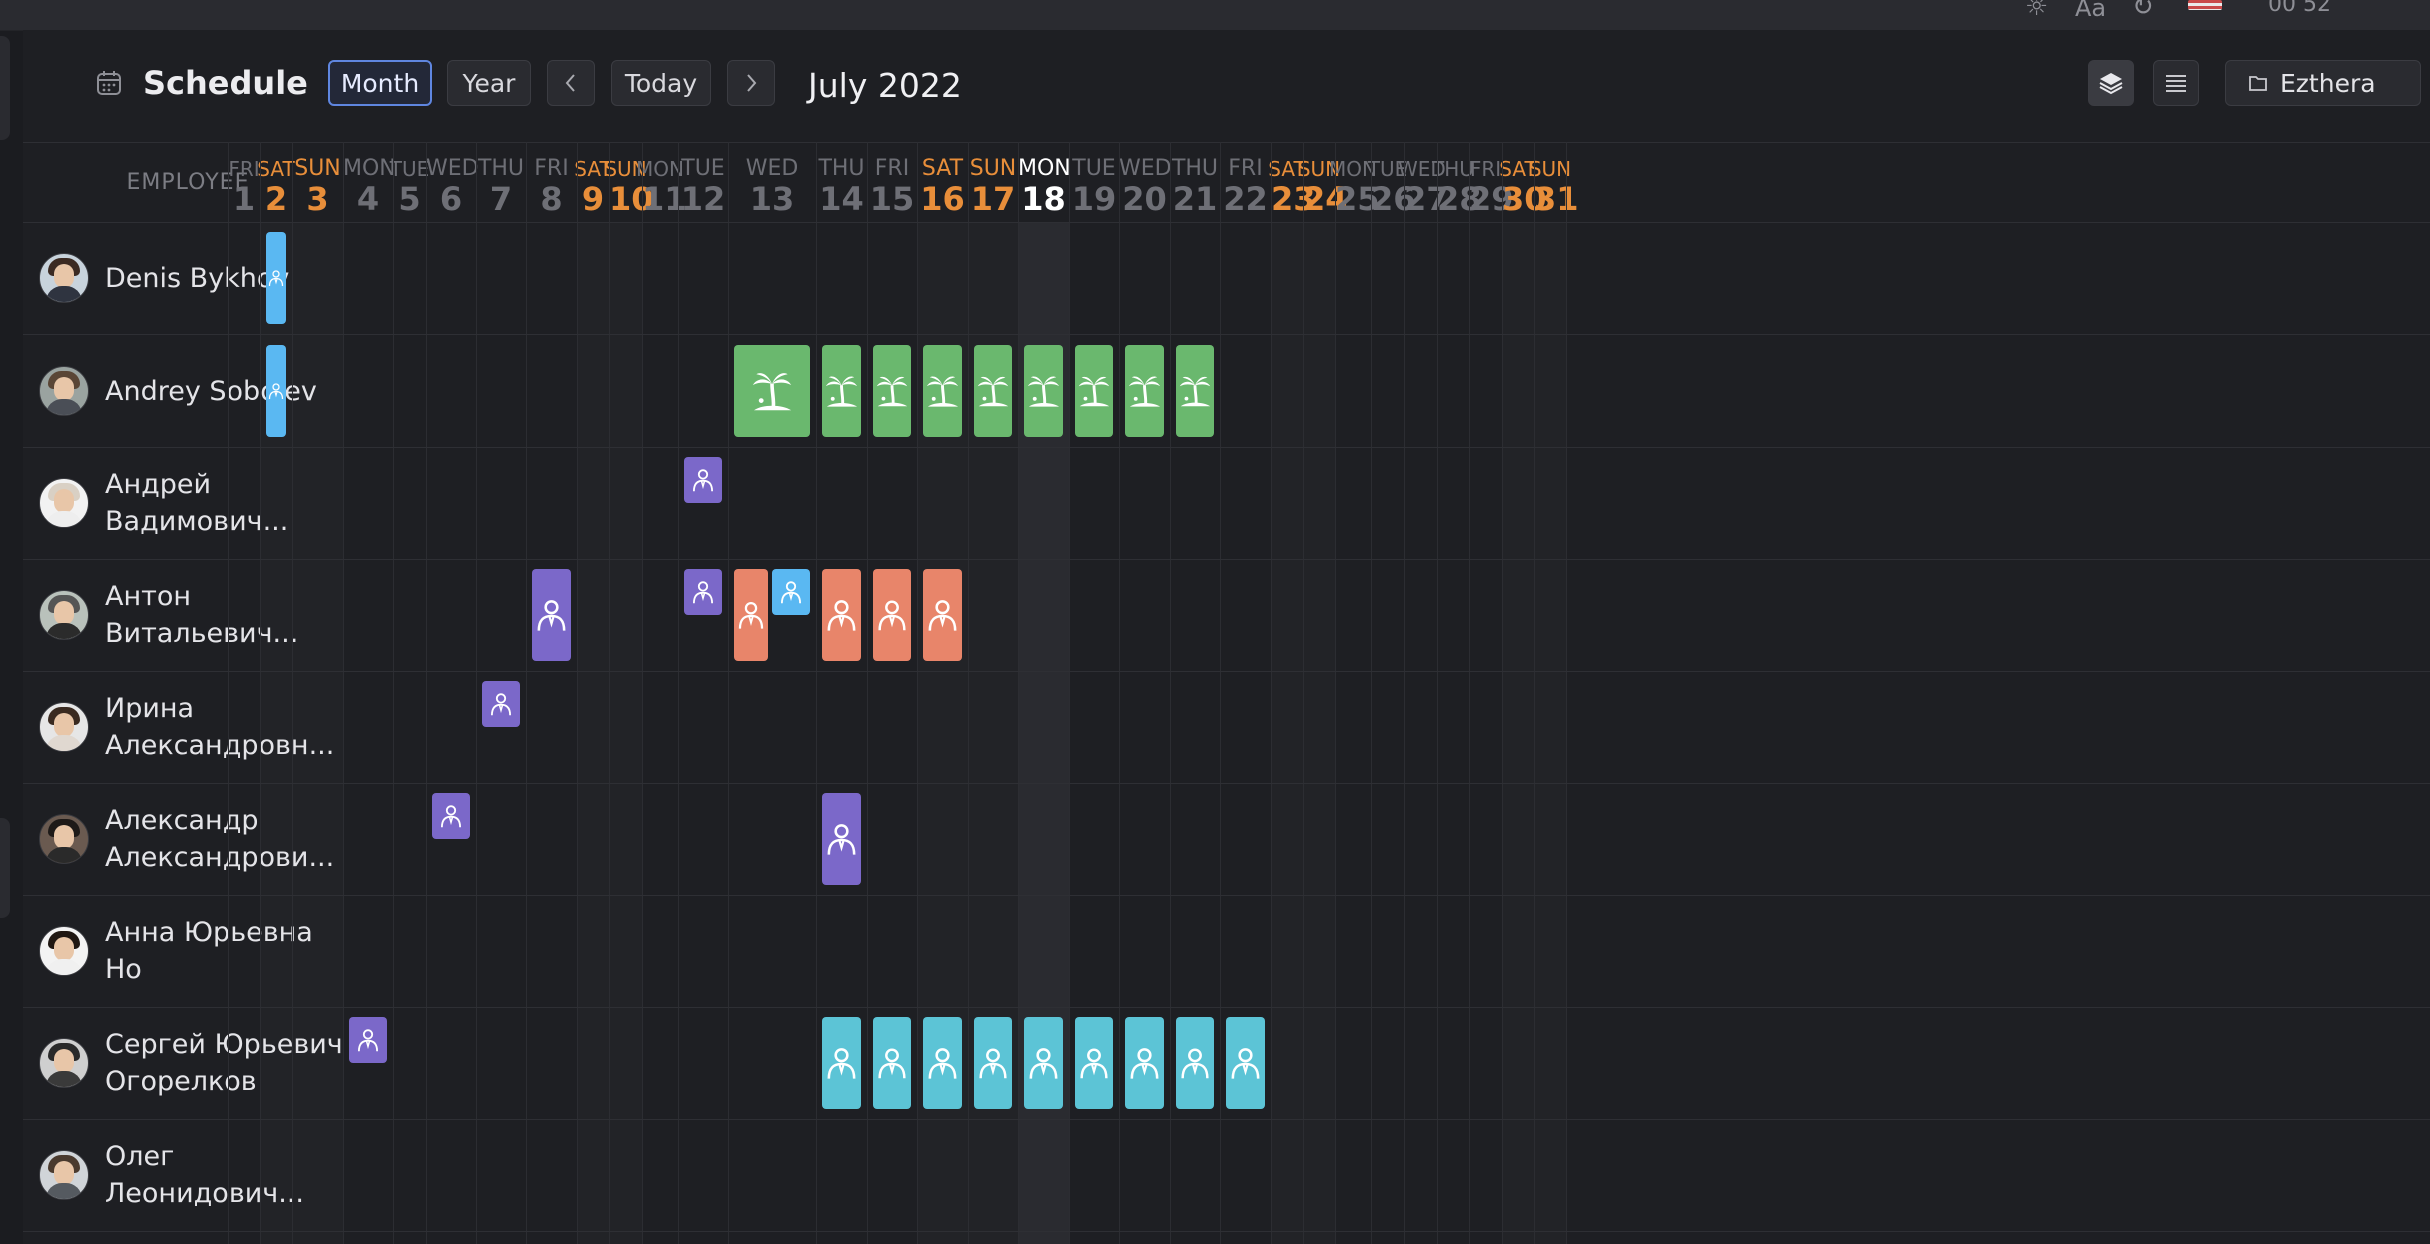  What do you see at coordinates (2323, 83) in the screenshot?
I see `organization-selector: Ezthera` at bounding box center [2323, 83].